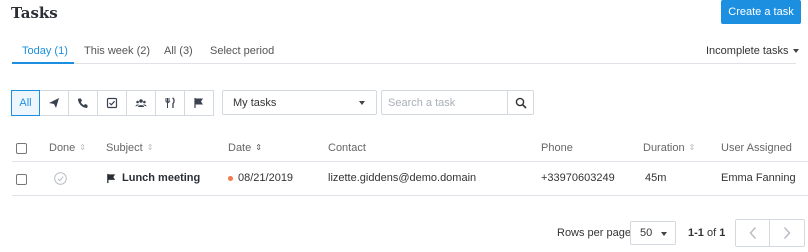  Describe the element at coordinates (402, 178) in the screenshot. I see `task-contact: lizette.giddens@demo.domain` at that location.